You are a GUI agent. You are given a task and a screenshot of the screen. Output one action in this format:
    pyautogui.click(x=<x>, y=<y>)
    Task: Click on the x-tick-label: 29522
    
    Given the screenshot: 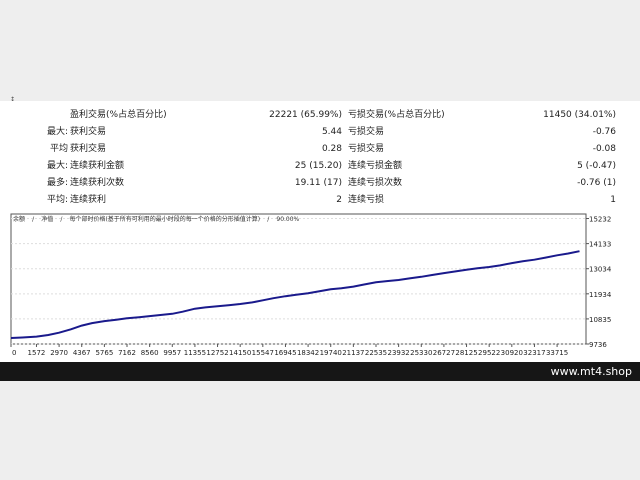 What is the action you would take?
    pyautogui.click(x=489, y=353)
    